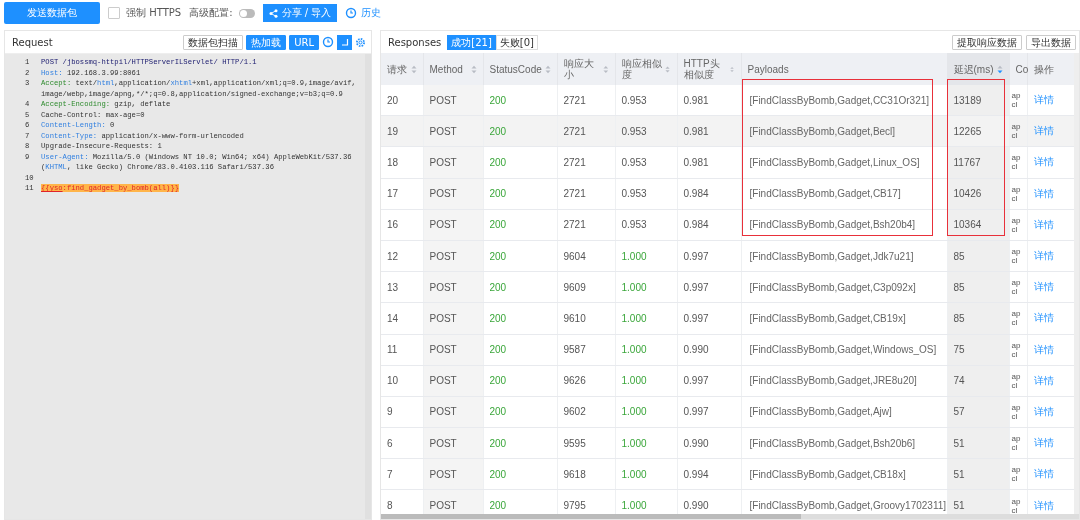  Describe the element at coordinates (844, 412) in the screenshot. I see `table-cell: [FindClassByBomb,Gadget,Ajw]` at that location.